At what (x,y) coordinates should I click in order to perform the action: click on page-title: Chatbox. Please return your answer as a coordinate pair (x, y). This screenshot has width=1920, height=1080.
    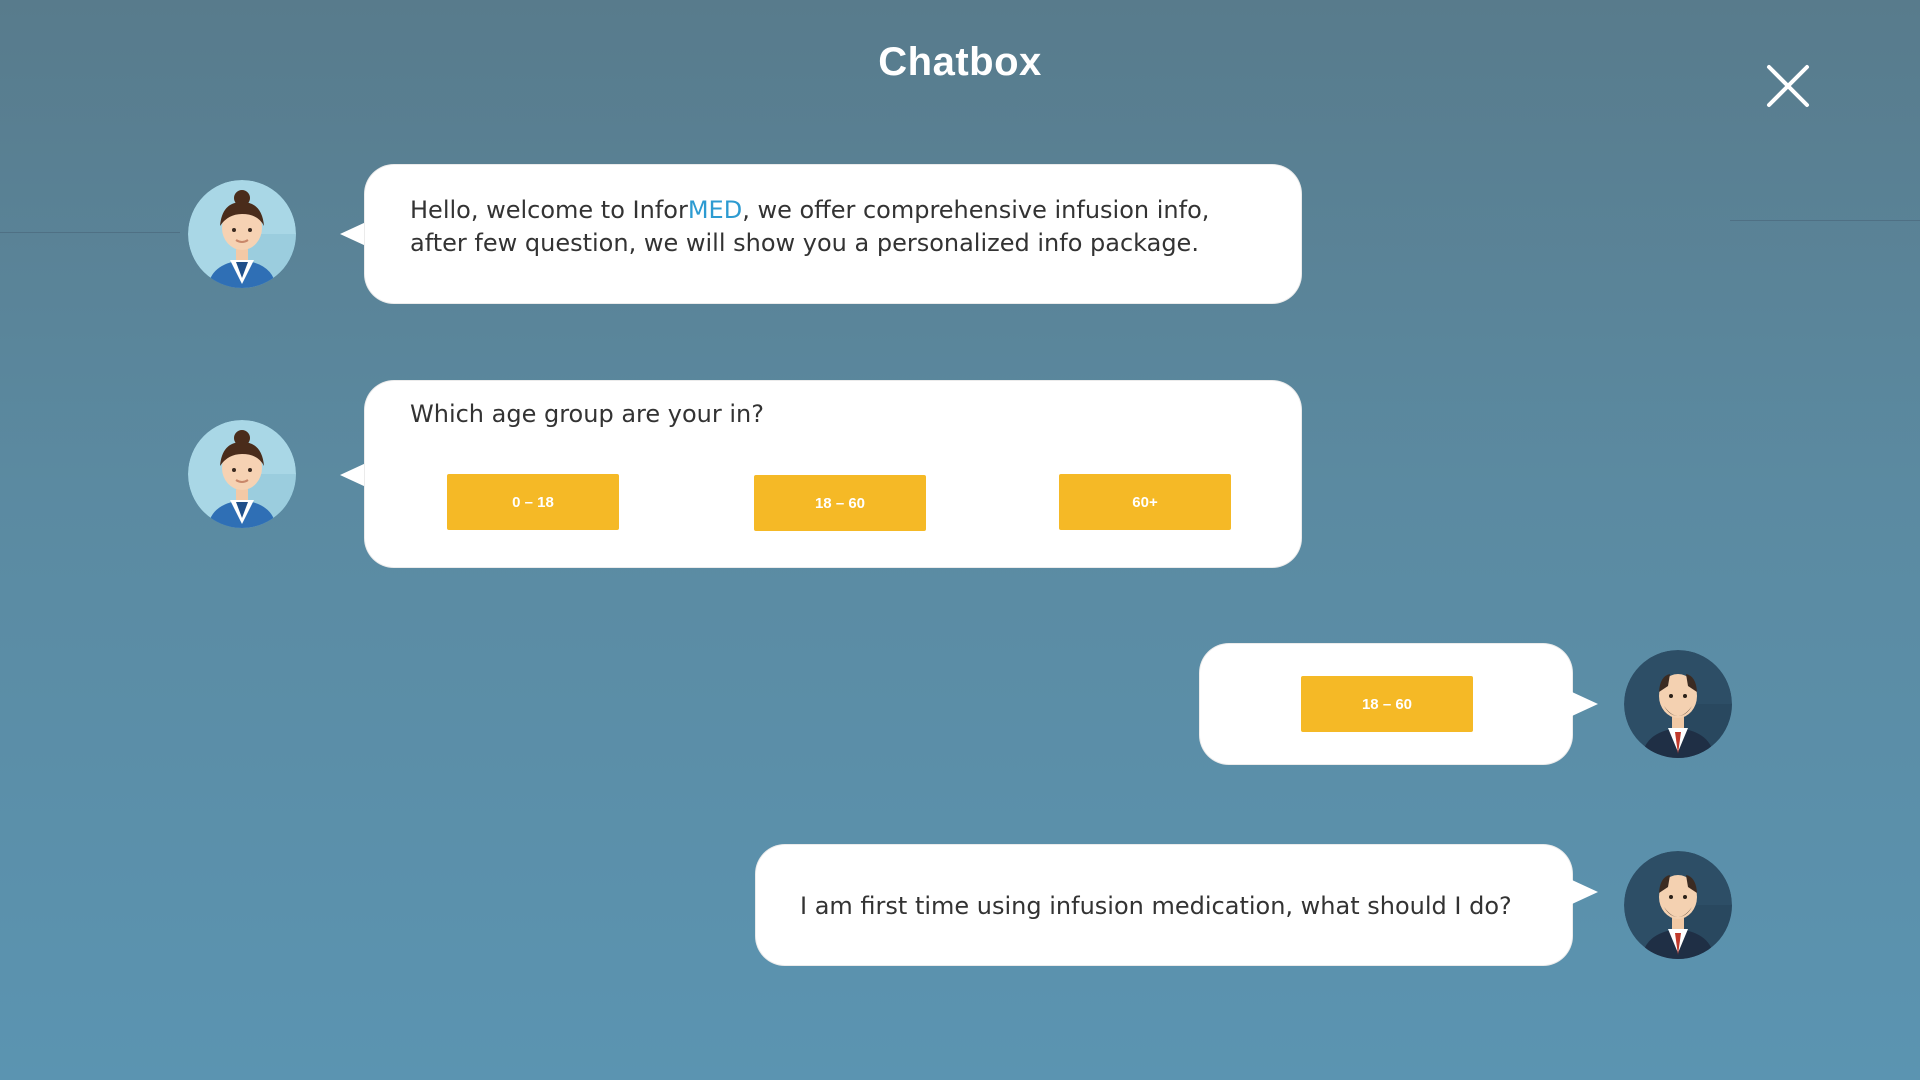
    Looking at the image, I should click on (960, 62).